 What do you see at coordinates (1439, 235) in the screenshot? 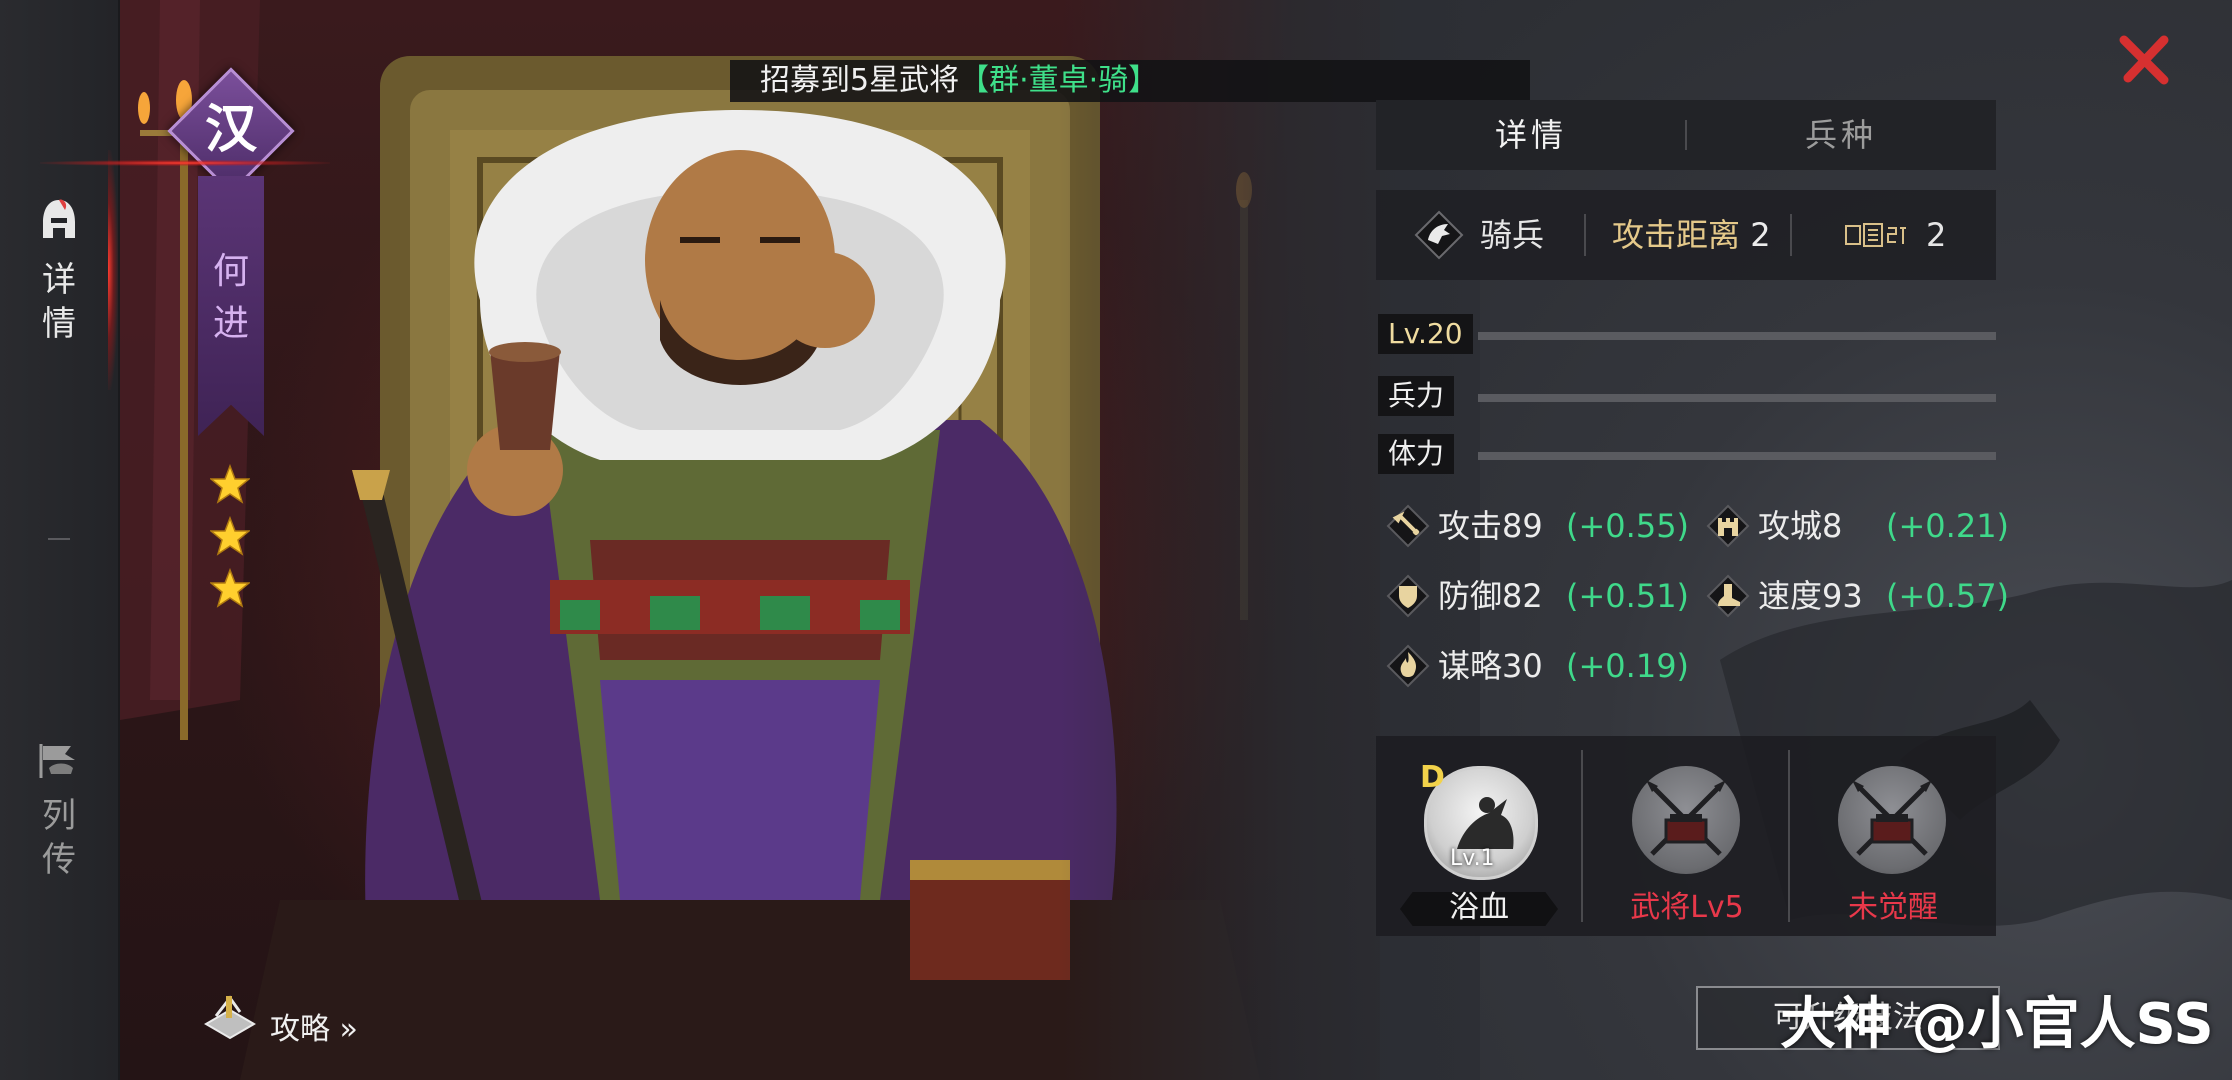
I see `cavalry-icon` at bounding box center [1439, 235].